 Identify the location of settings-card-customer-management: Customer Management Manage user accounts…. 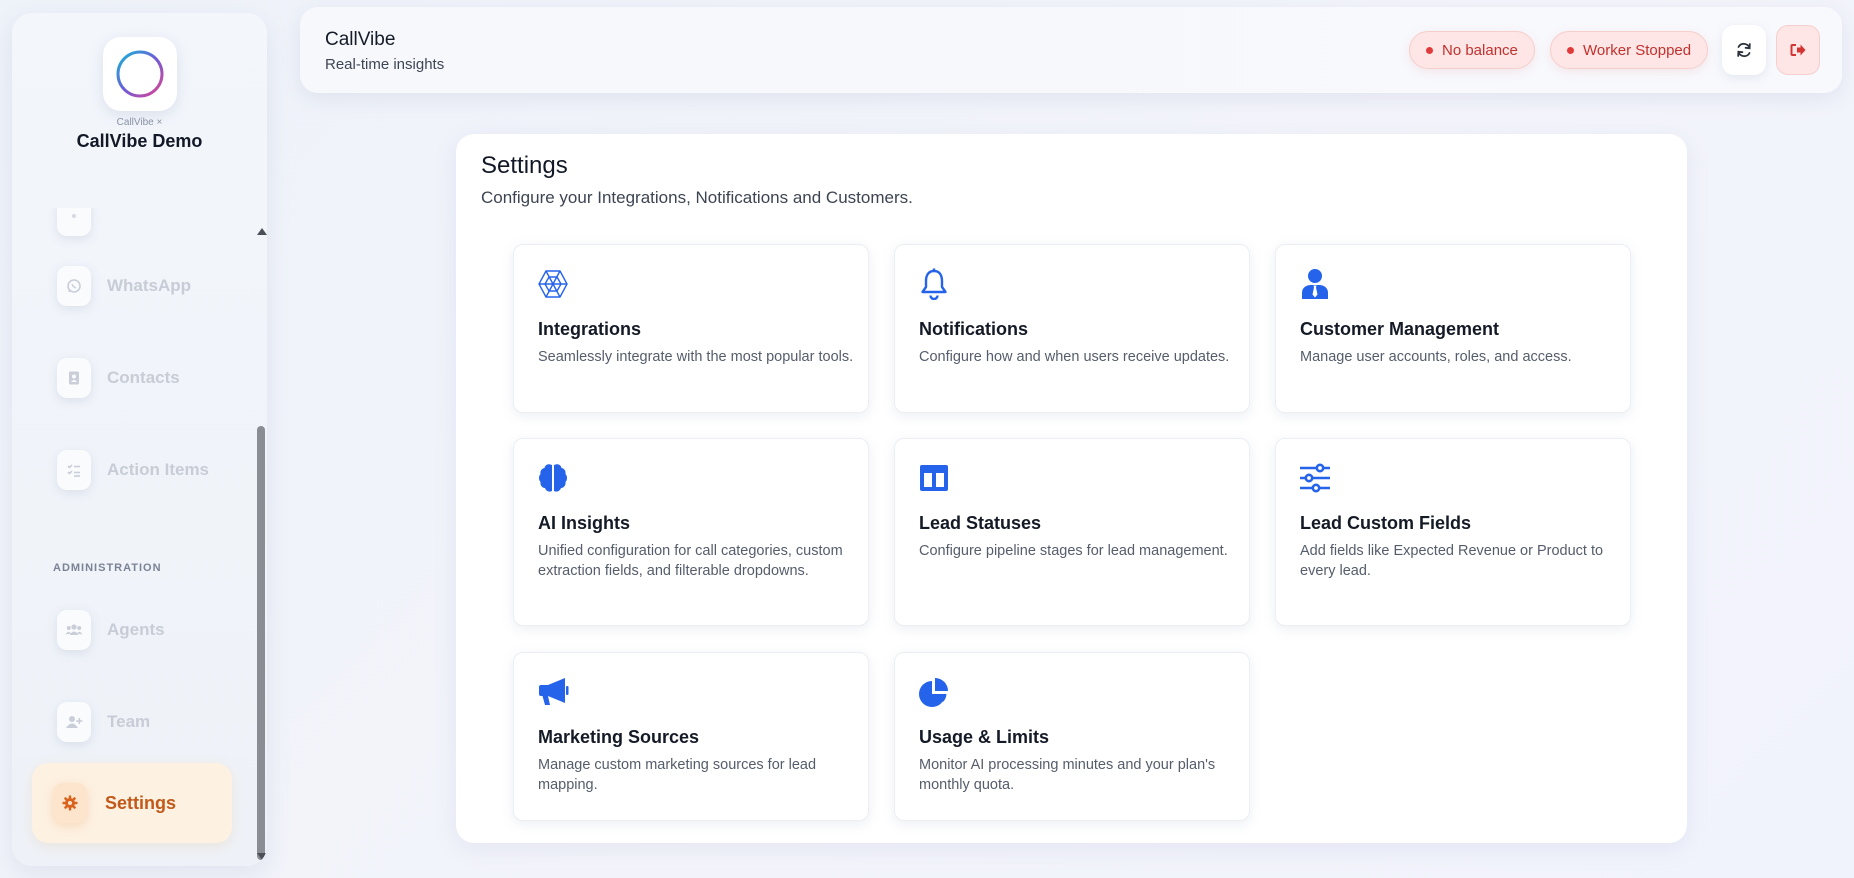
(1453, 328).